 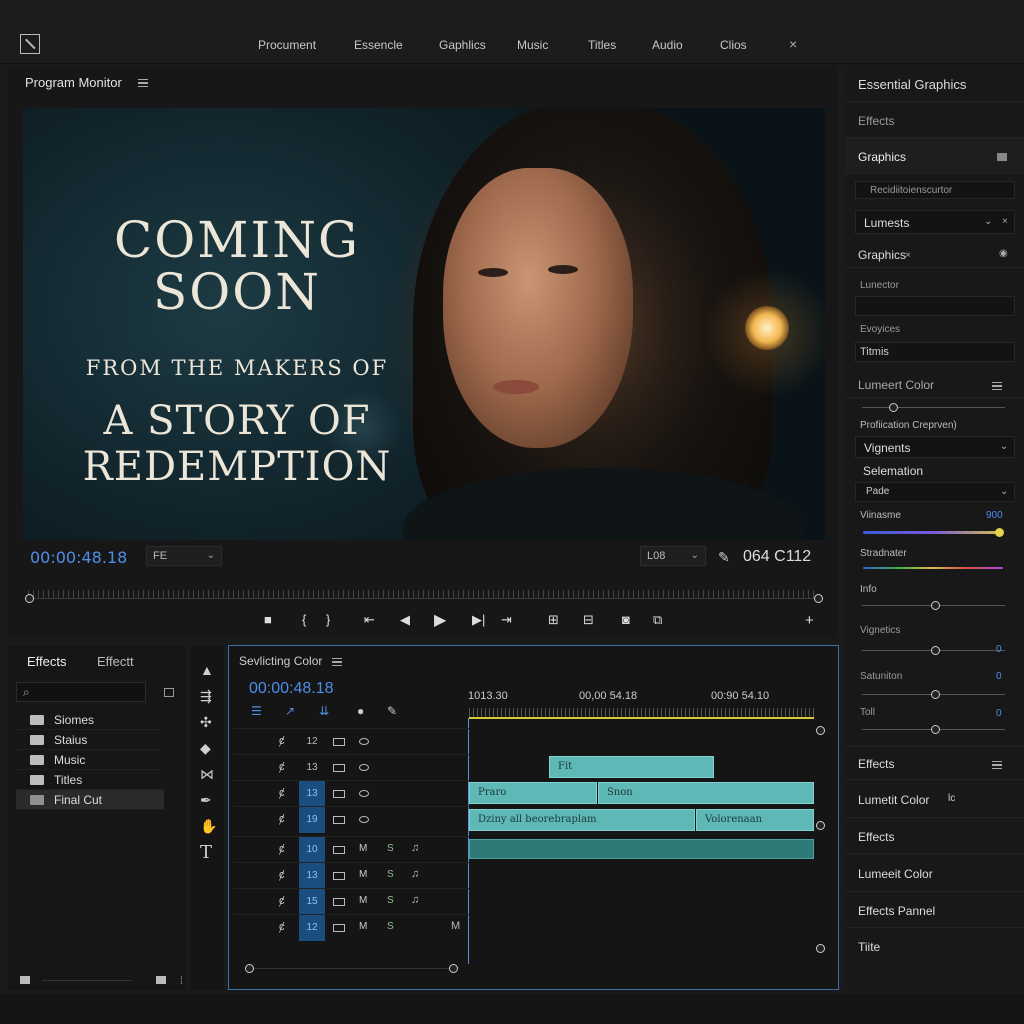 I want to click on lumeert-slider, so click(x=933, y=407).